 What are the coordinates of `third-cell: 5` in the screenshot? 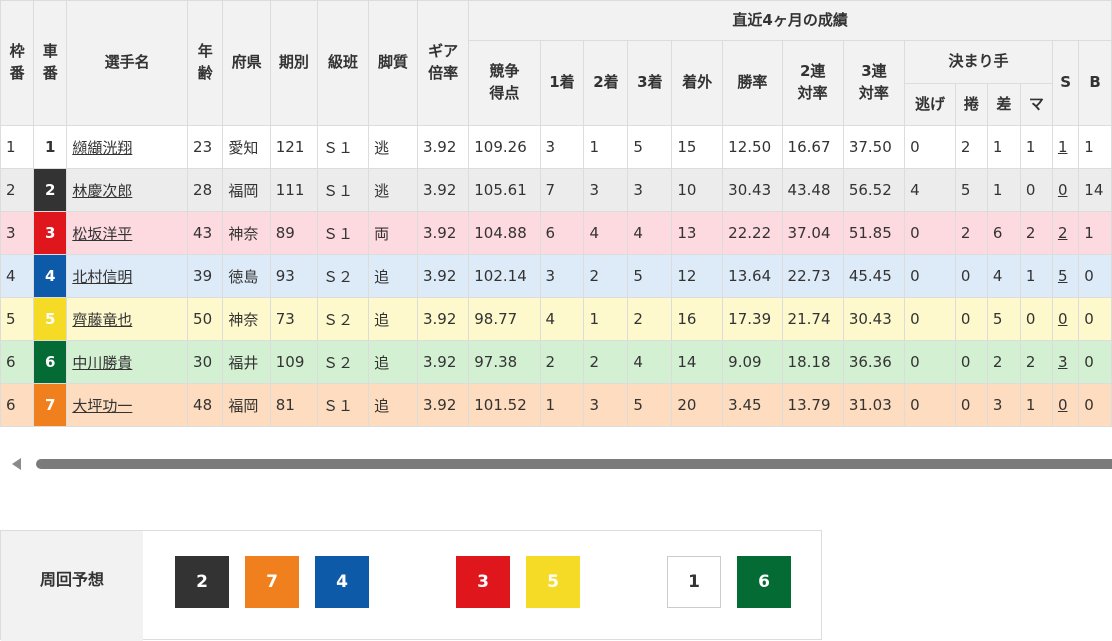 It's located at (650, 147).